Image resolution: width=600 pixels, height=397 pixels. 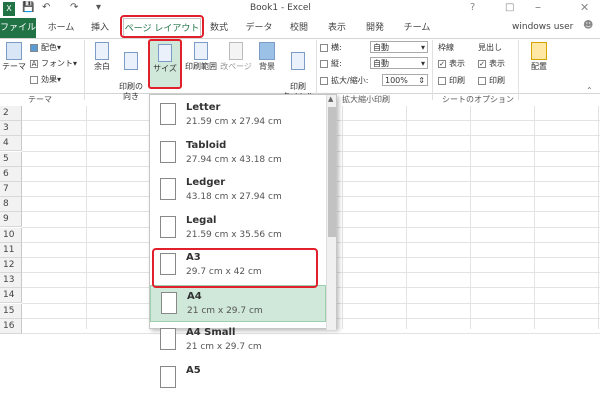 What do you see at coordinates (34, 80) in the screenshot?
I see `effects-icon` at bounding box center [34, 80].